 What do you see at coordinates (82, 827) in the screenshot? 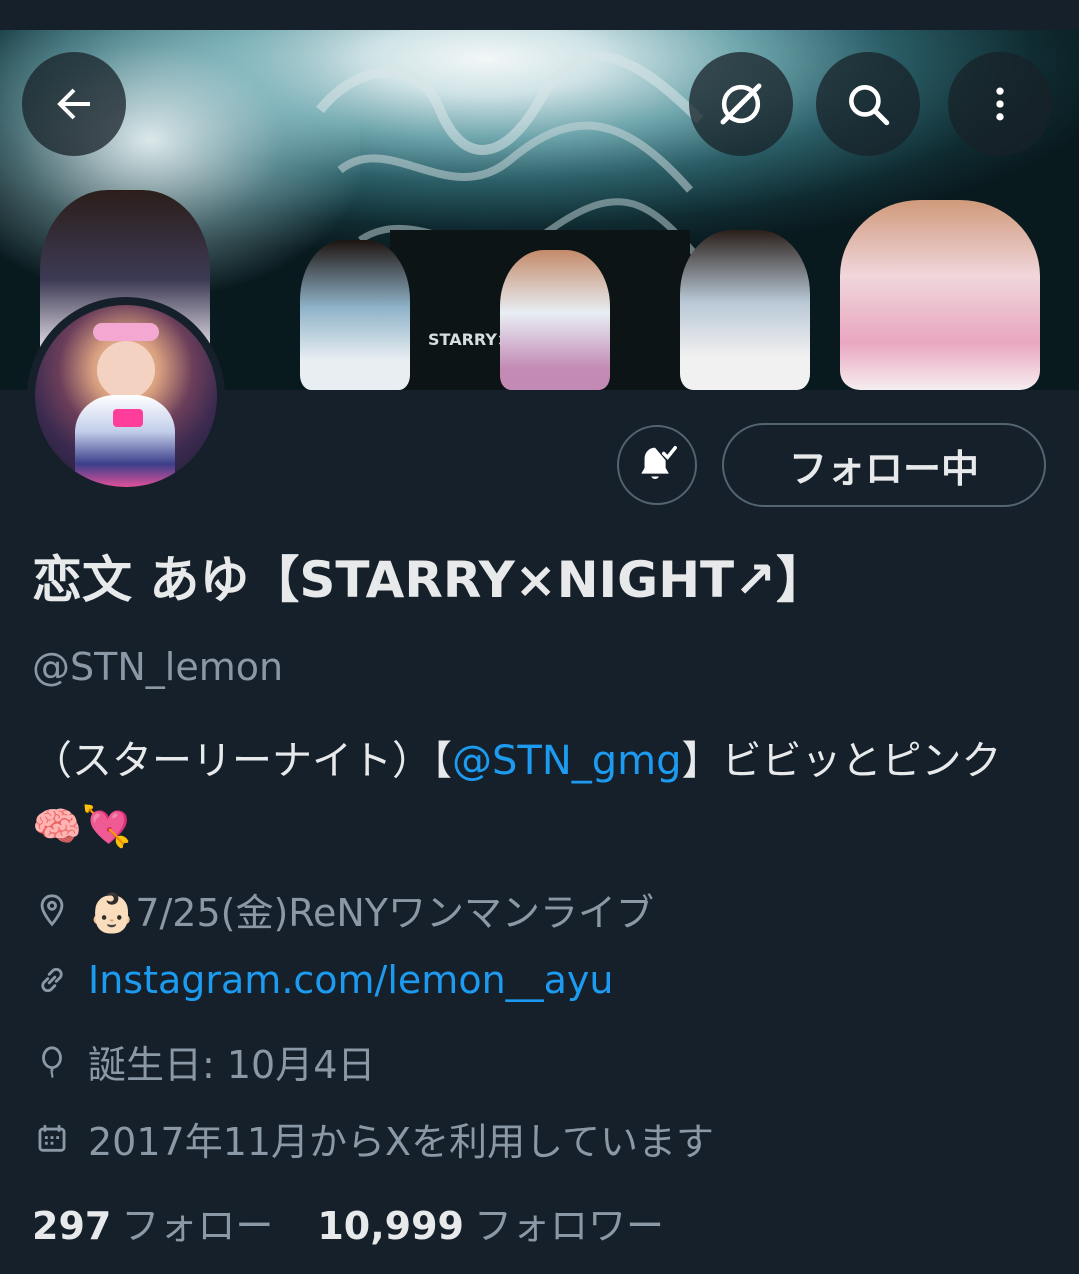
I see `bio-emoji: 🧠💘` at bounding box center [82, 827].